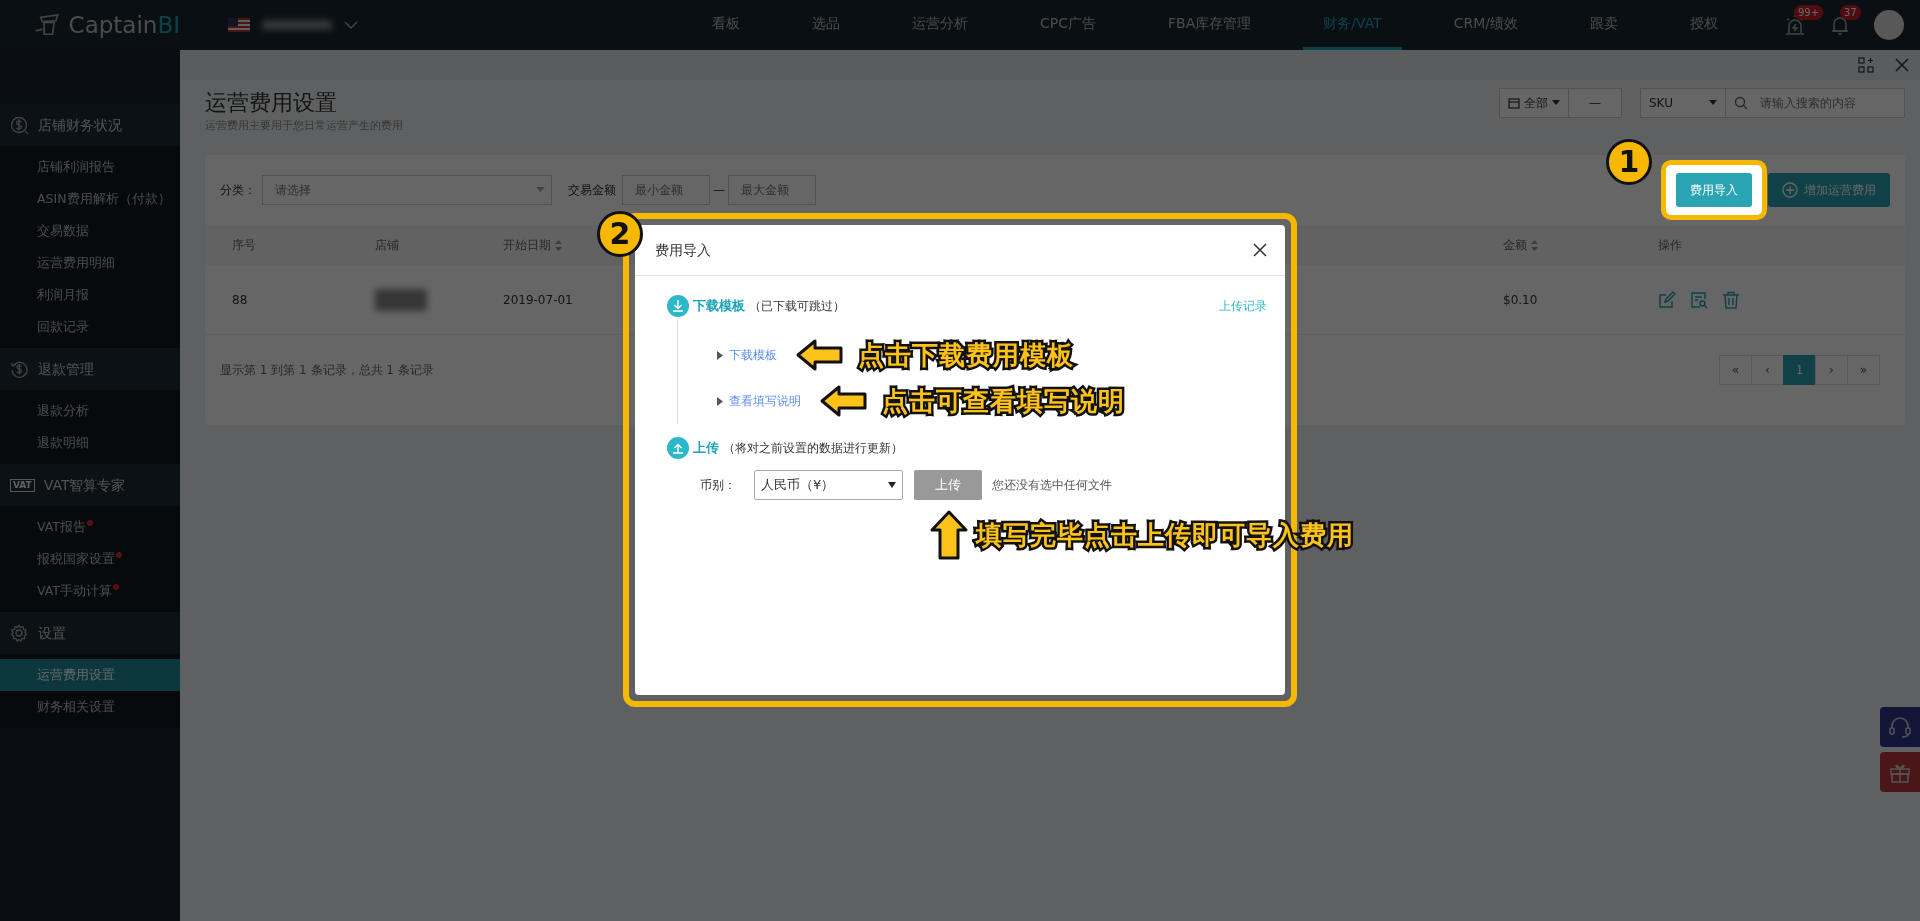  Describe the element at coordinates (1850, 12) in the screenshot. I see `count-badge: 37` at that location.